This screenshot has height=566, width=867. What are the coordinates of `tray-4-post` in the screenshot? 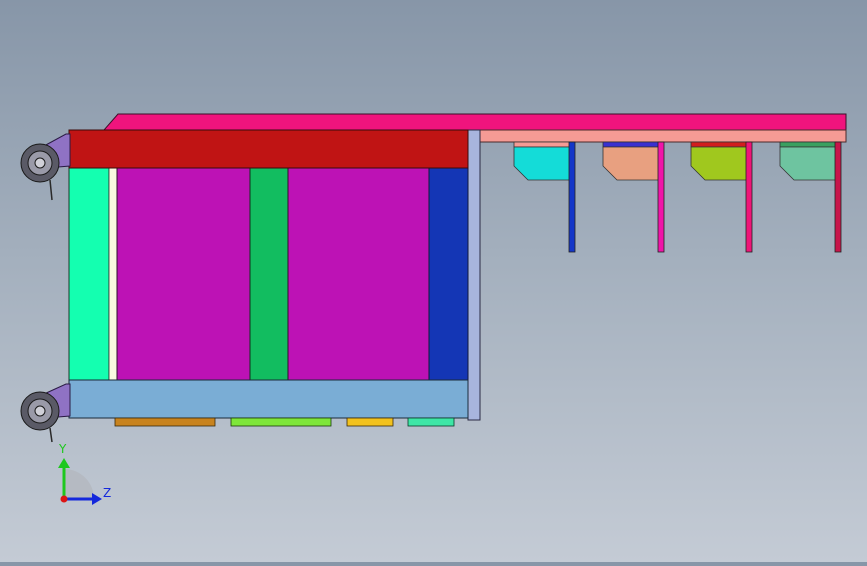 It's located at (838, 197).